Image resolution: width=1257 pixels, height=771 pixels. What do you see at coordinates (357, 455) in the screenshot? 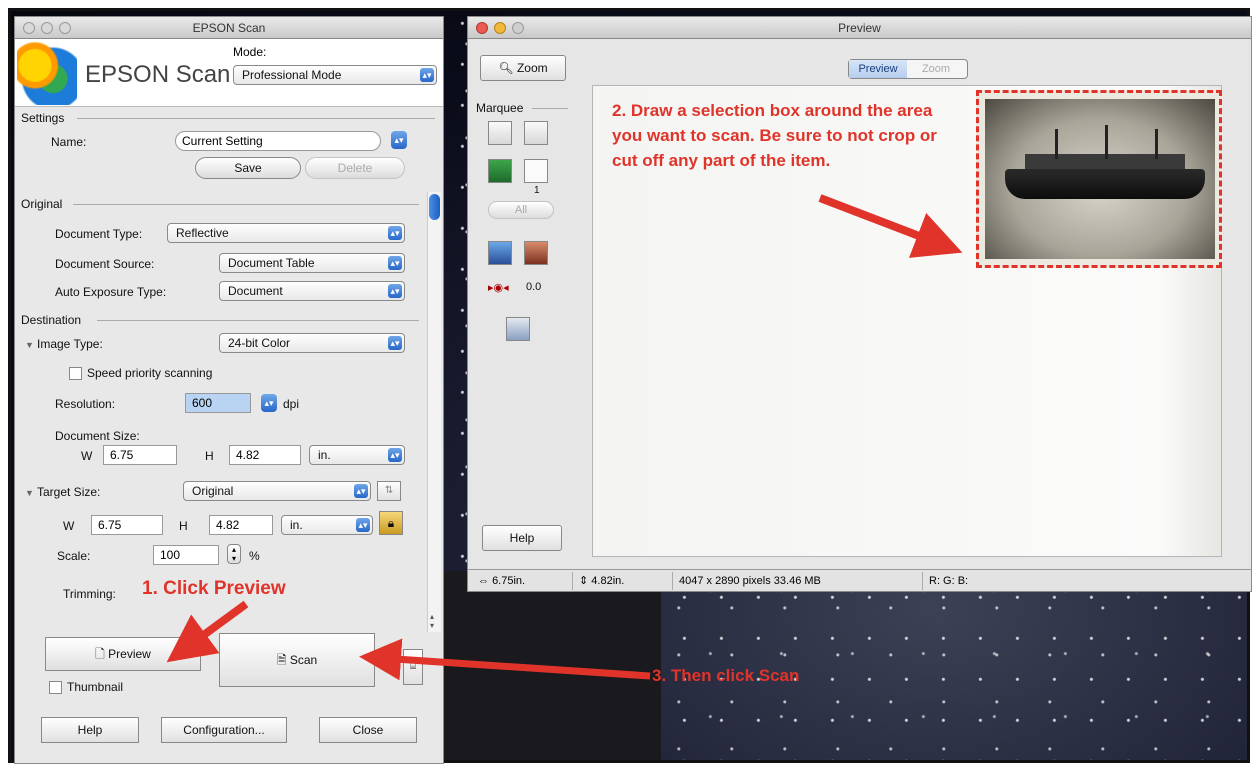
I see `doc-unit-select: in. ▴▾` at bounding box center [357, 455].